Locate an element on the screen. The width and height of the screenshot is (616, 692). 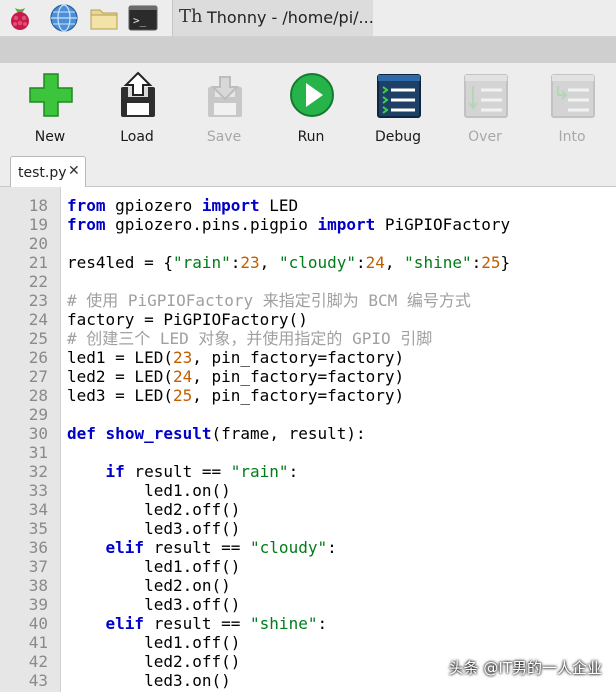
line-number: 40 is located at coordinates (38, 623).